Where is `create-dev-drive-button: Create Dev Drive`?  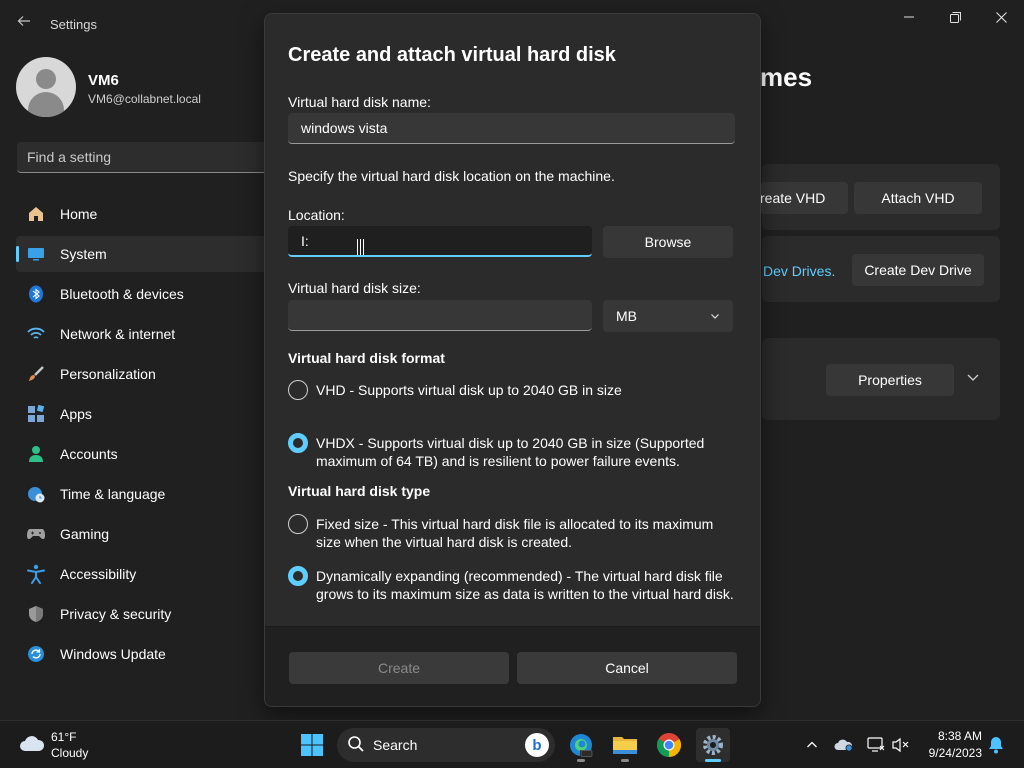
create-dev-drive-button: Create Dev Drive is located at coordinates (918, 270).